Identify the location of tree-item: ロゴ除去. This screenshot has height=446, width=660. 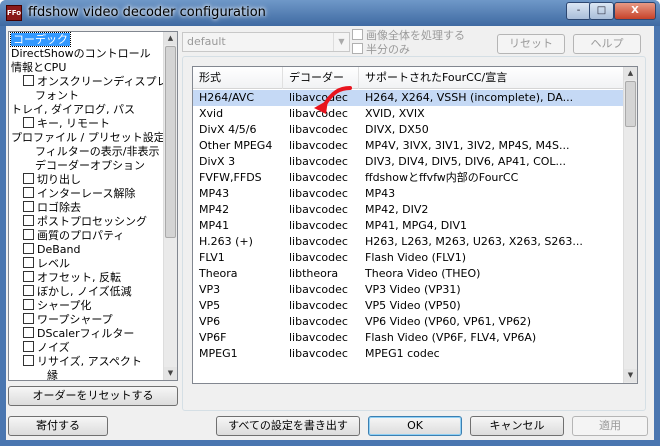
(52, 208).